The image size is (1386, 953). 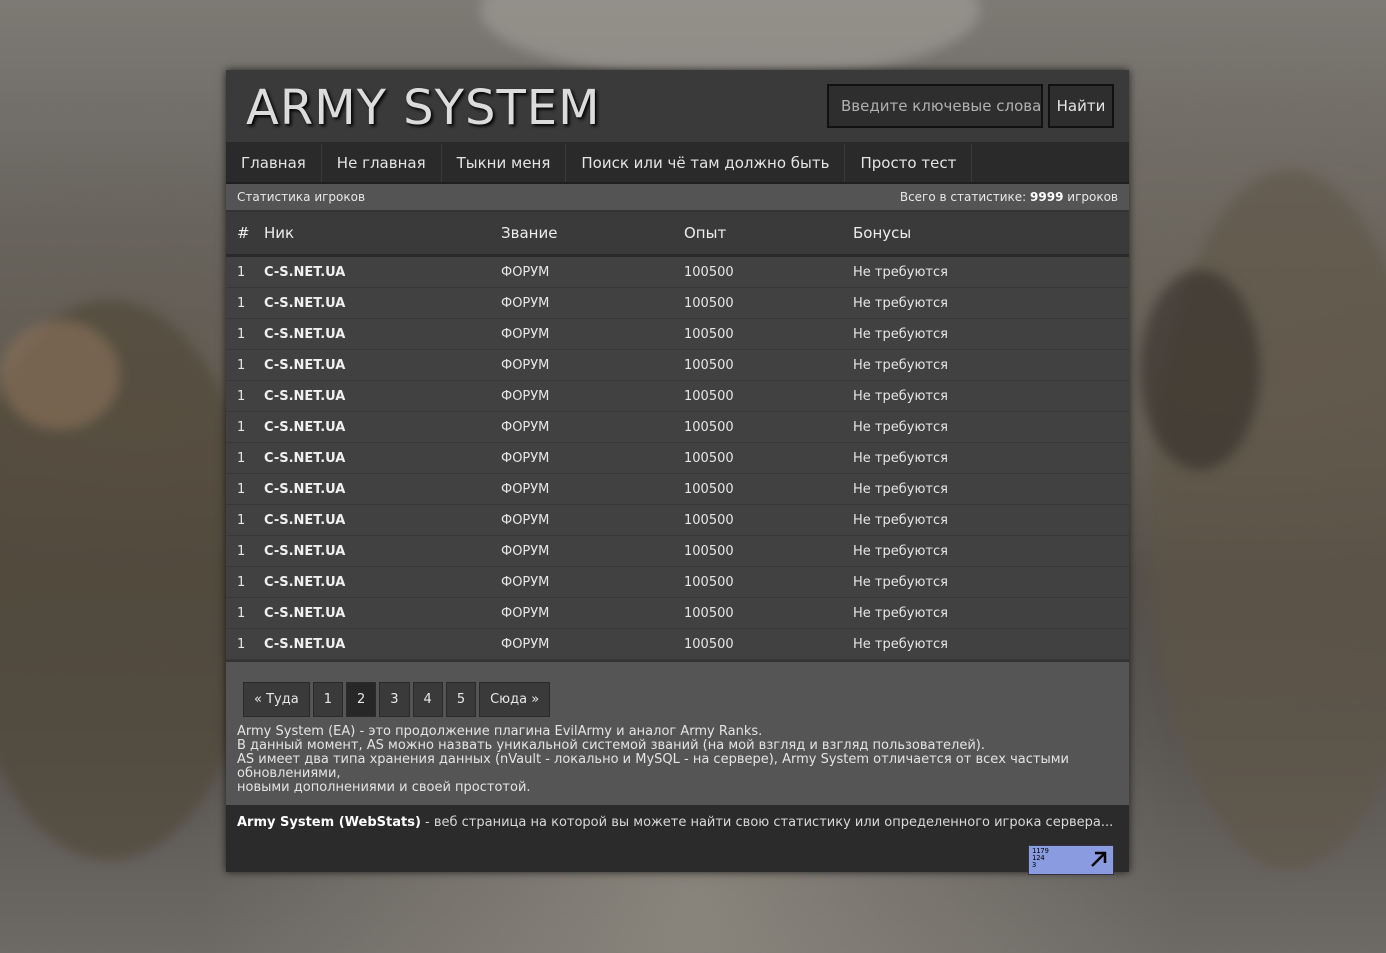 What do you see at coordinates (329, 822) in the screenshot?
I see `footer-title: Army System (WebStats)` at bounding box center [329, 822].